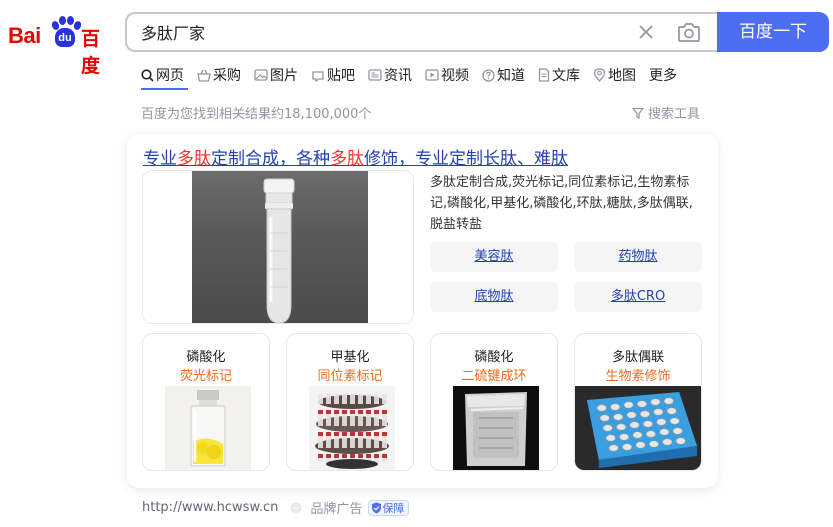 The width and height of the screenshot is (833, 527). Describe the element at coordinates (544, 75) in the screenshot. I see `document-icon` at that location.